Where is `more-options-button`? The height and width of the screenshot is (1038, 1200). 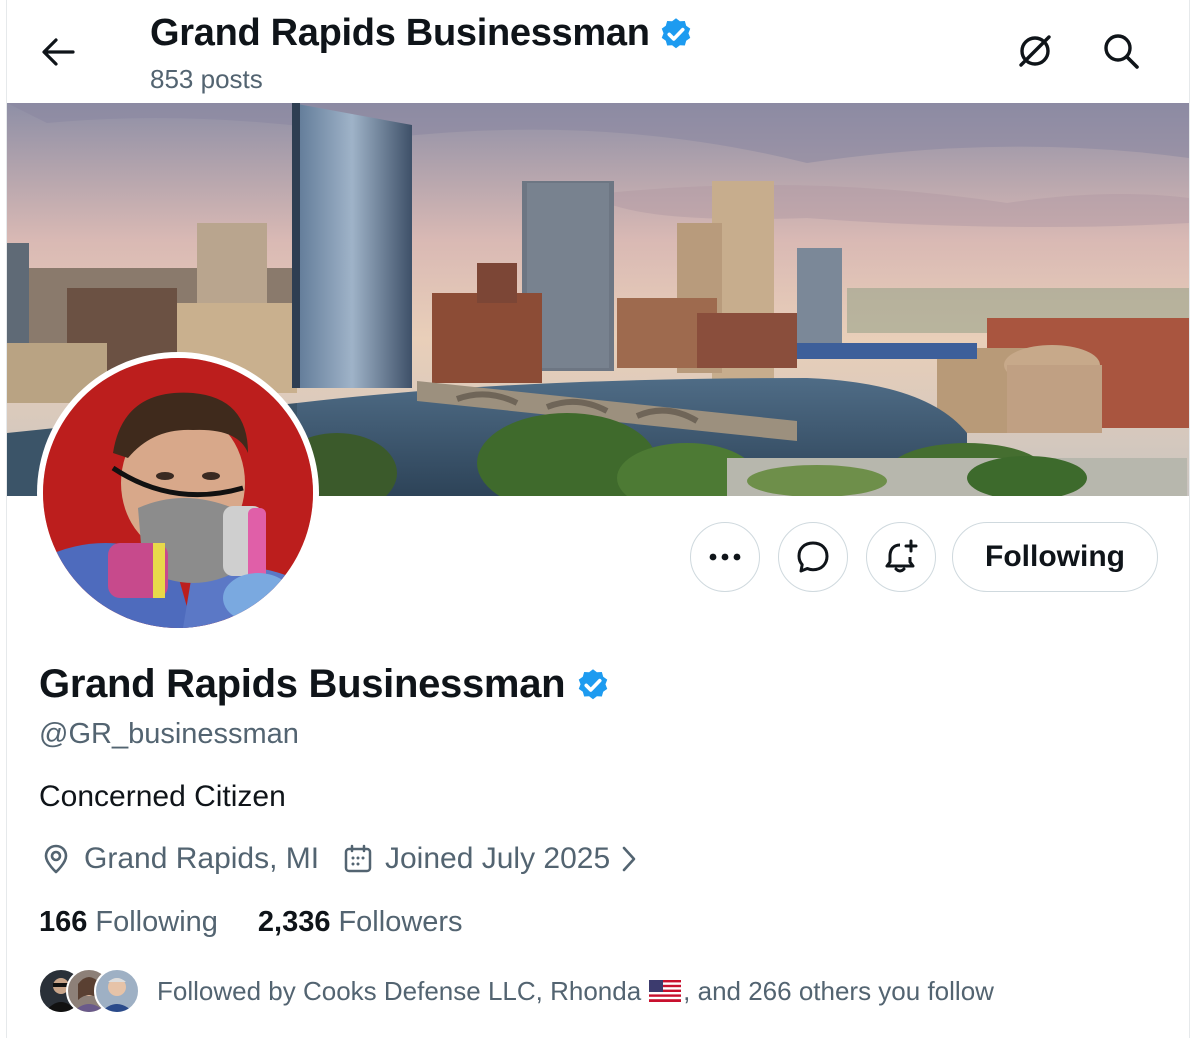
more-options-button is located at coordinates (725, 557).